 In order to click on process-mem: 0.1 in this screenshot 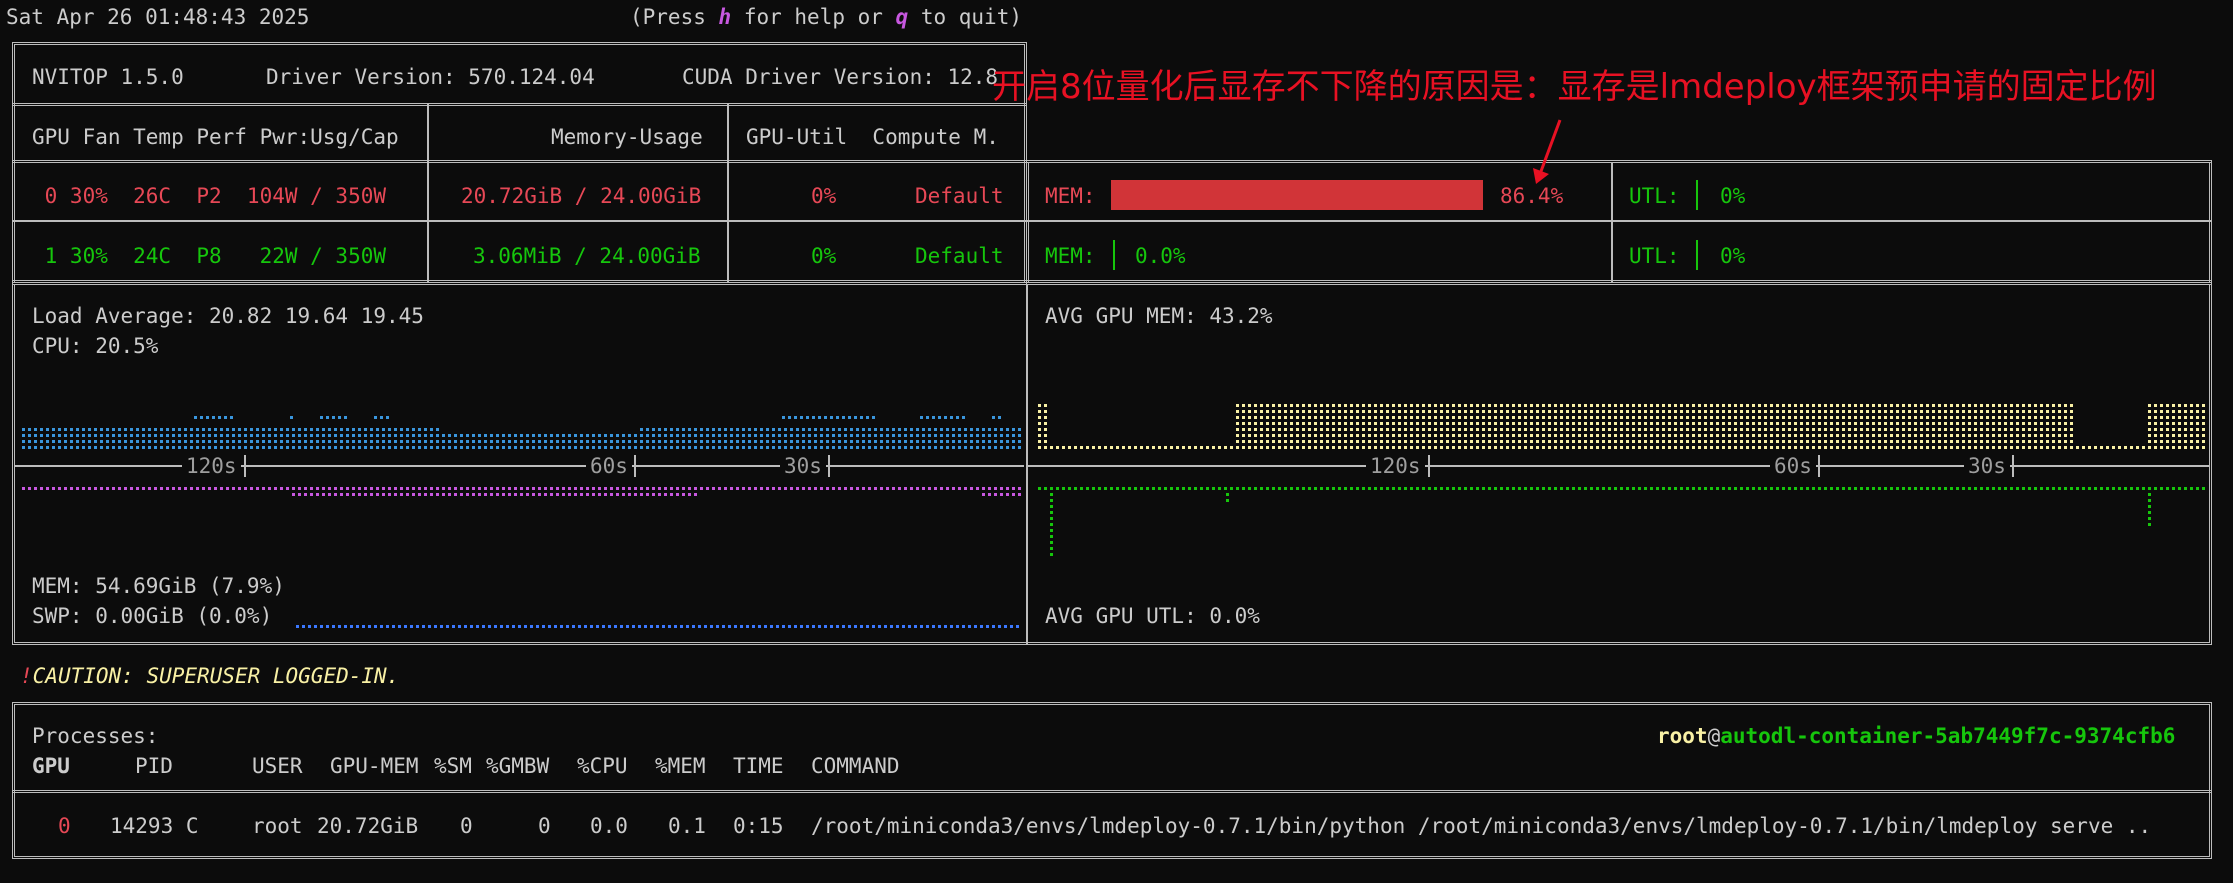, I will do `click(687, 826)`.